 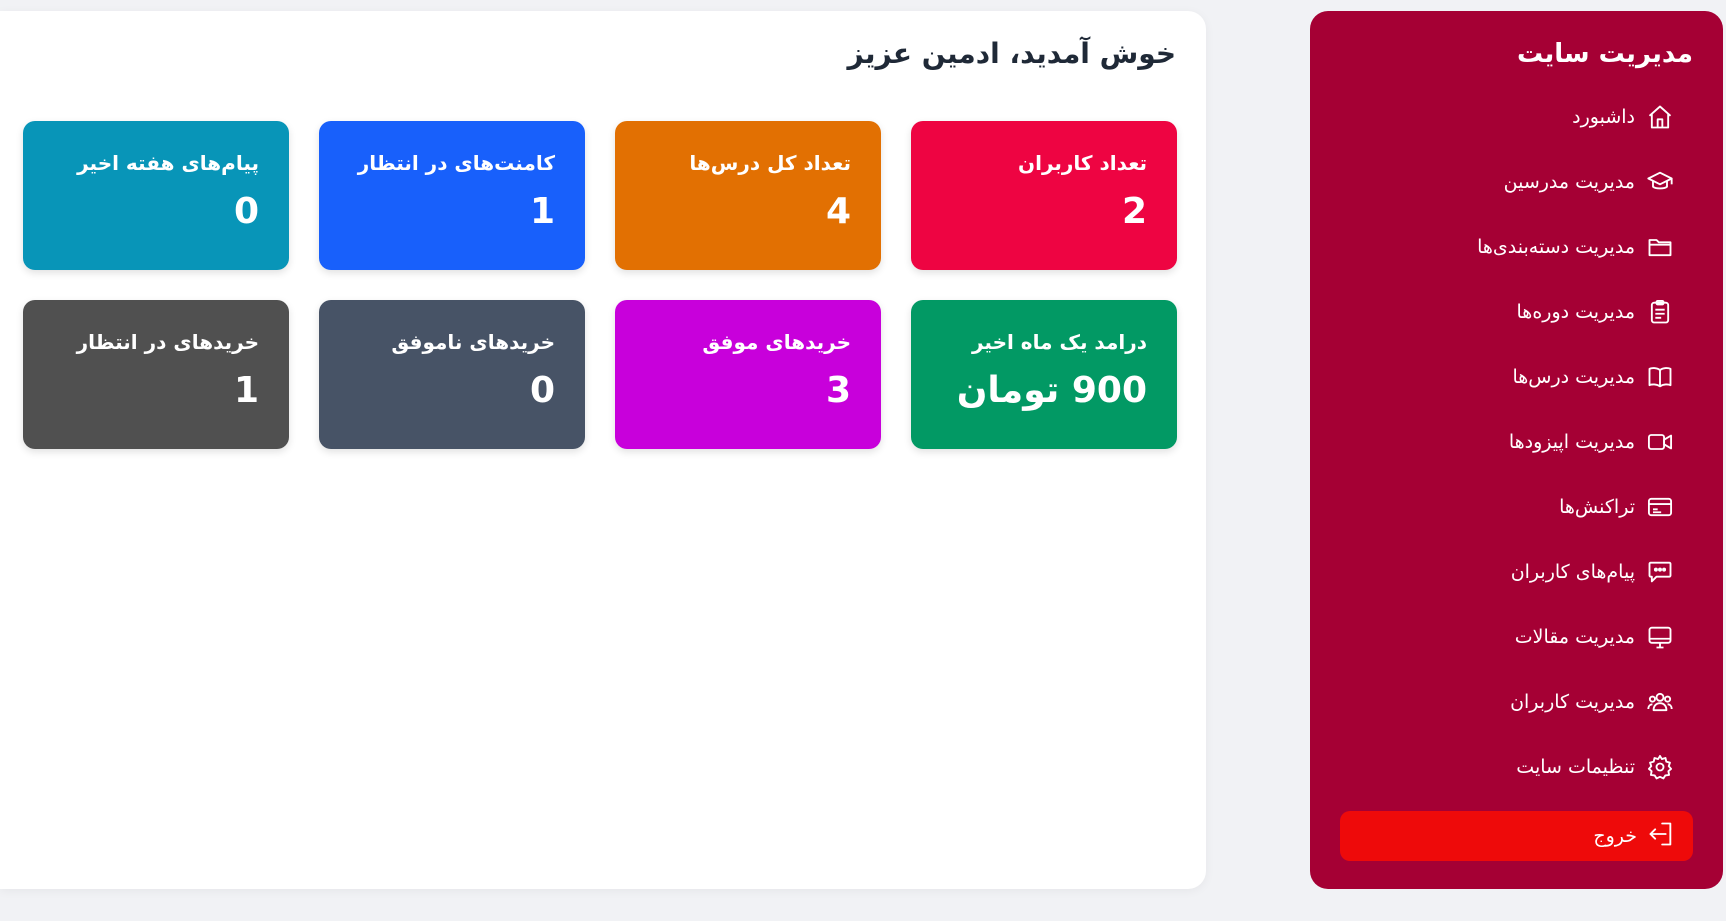 I want to click on monitor-icon, so click(x=1660, y=637).